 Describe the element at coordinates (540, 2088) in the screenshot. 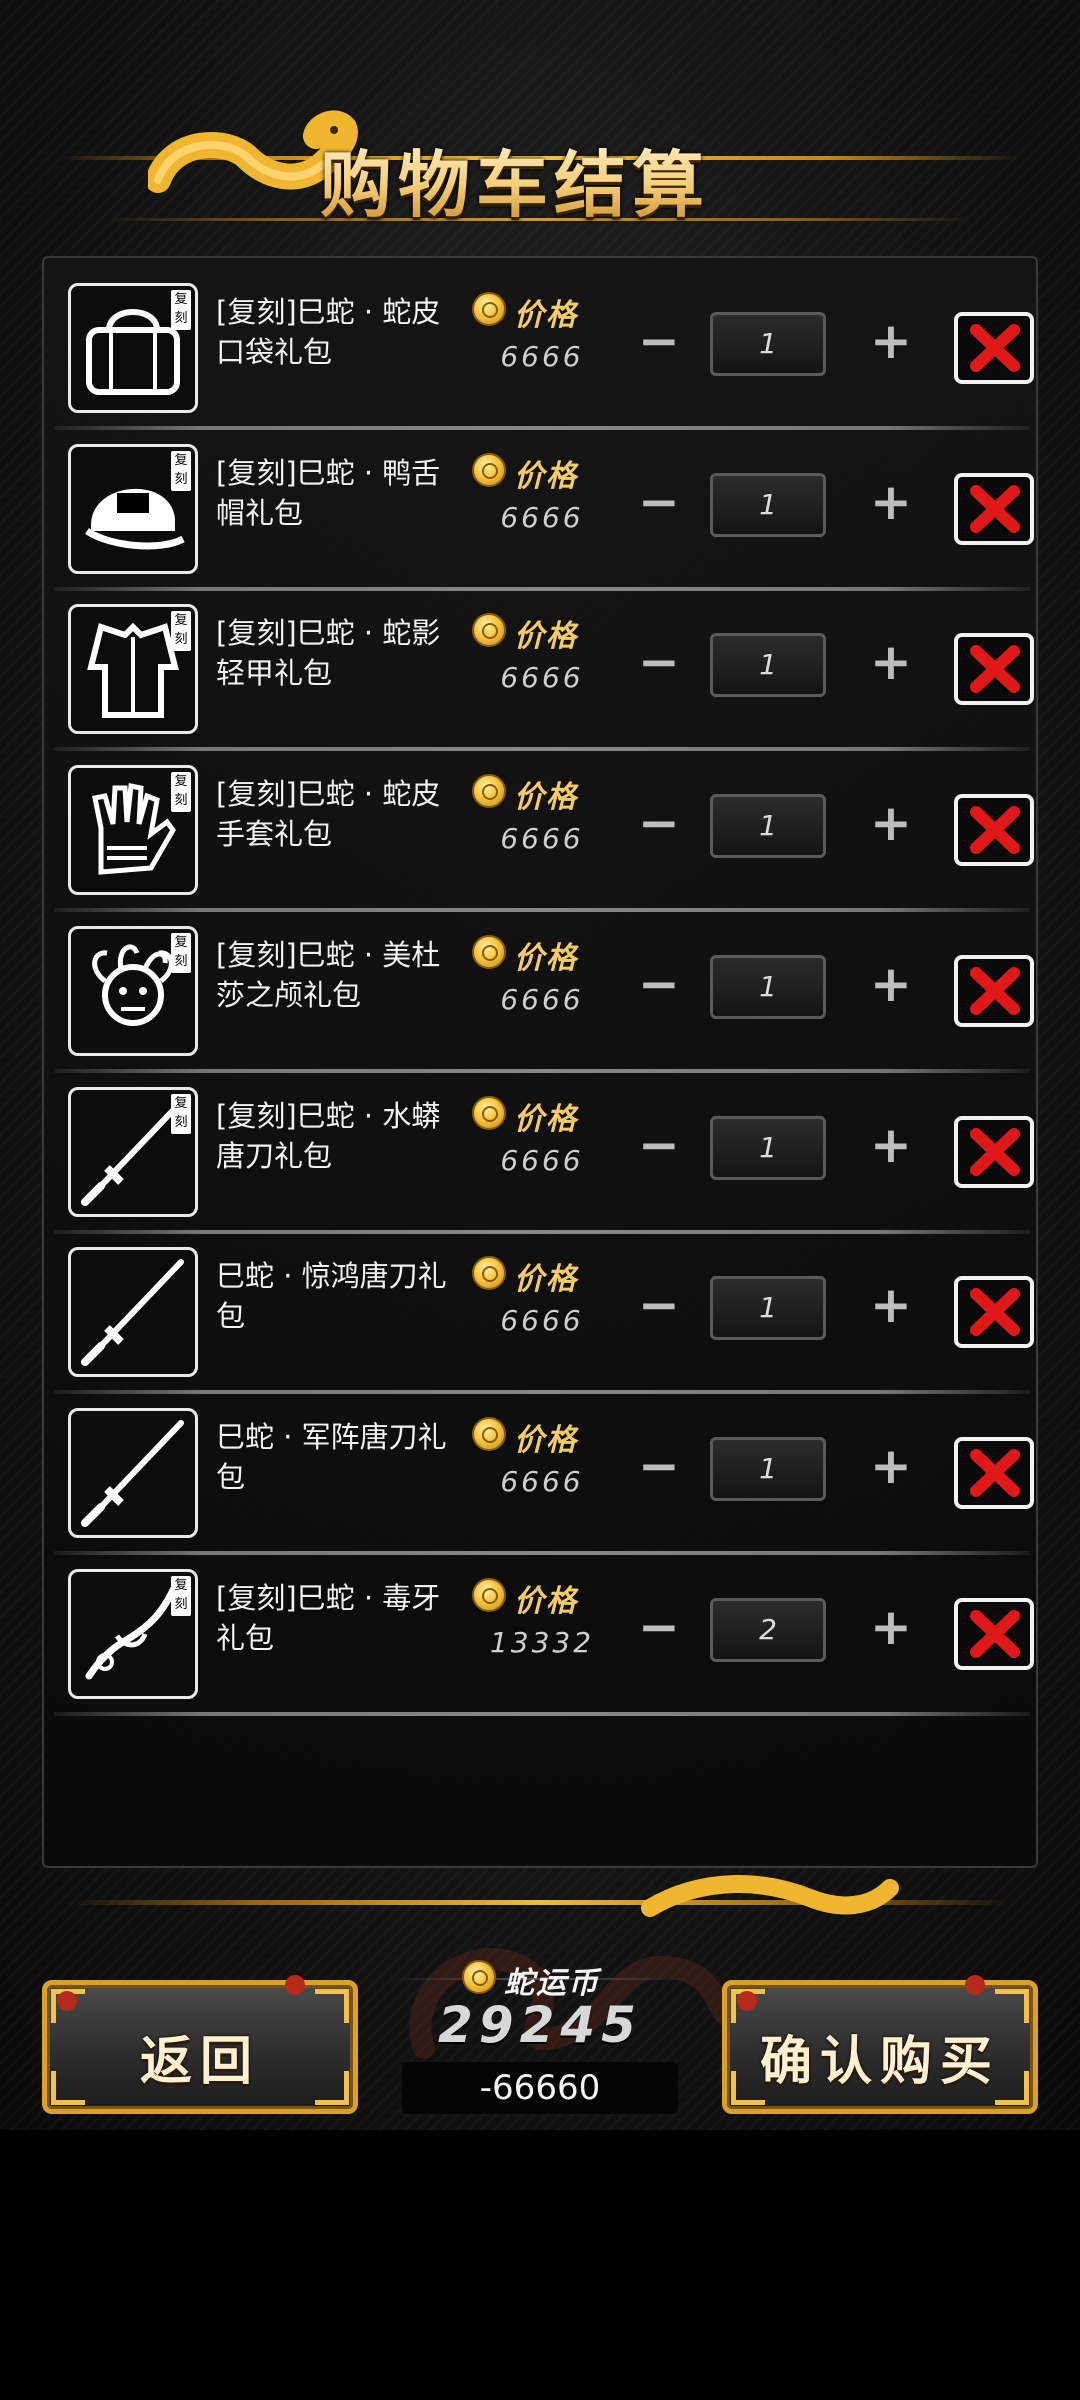

I see `total-cost: -66660` at that location.